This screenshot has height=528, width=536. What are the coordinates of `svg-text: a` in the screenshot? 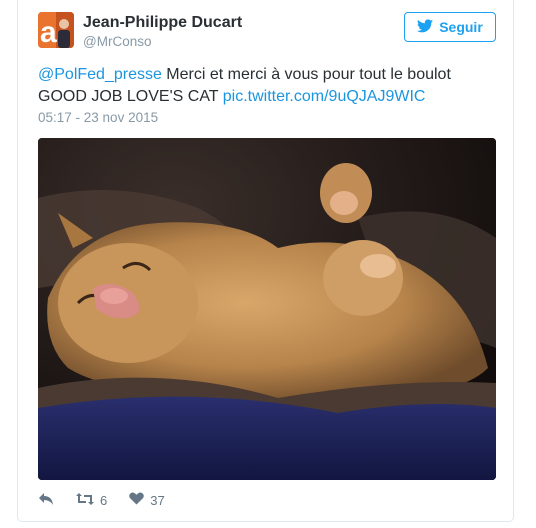 It's located at (48, 32).